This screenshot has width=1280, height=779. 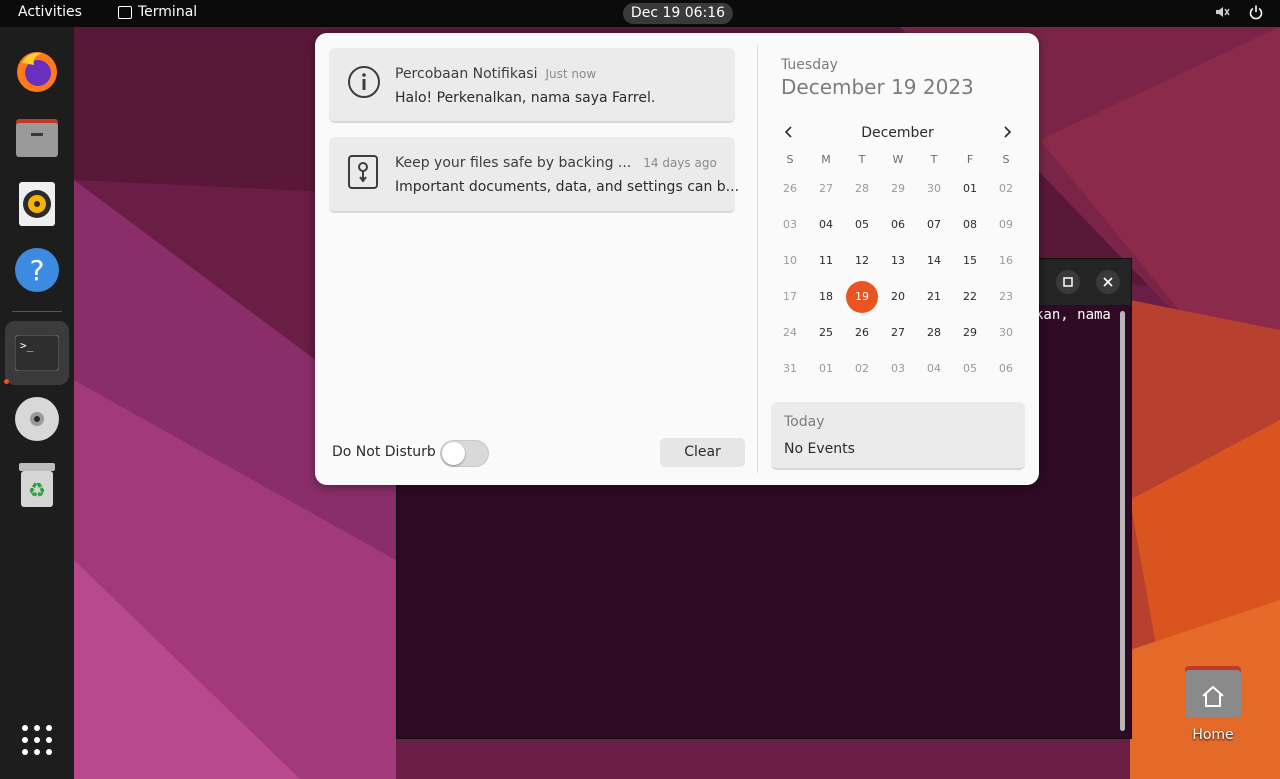 What do you see at coordinates (804, 422) in the screenshot?
I see `events-title: Today` at bounding box center [804, 422].